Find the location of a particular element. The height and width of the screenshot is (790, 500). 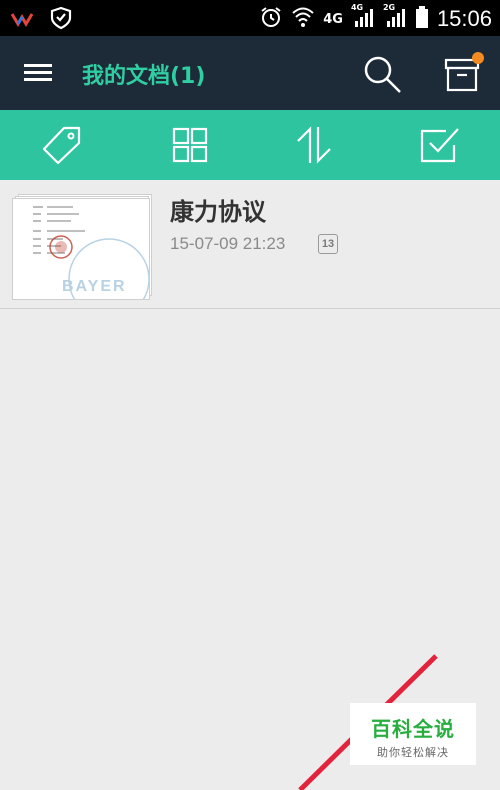

tag-icon is located at coordinates (61, 145).